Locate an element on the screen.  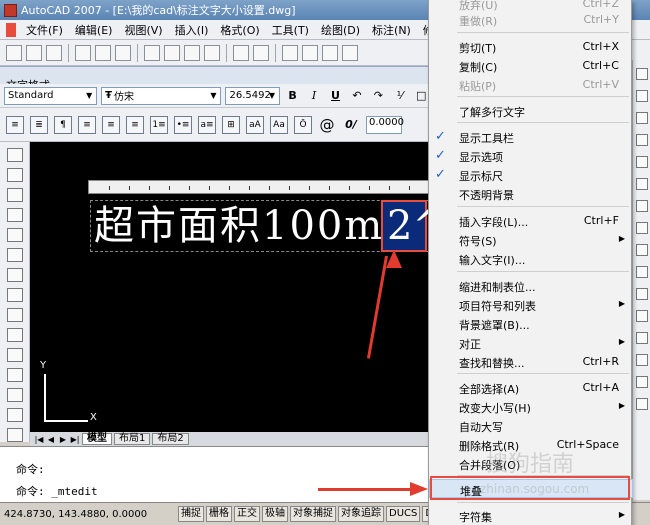
otrack-toggle: 对象追踪 is located at coordinates (361, 514).